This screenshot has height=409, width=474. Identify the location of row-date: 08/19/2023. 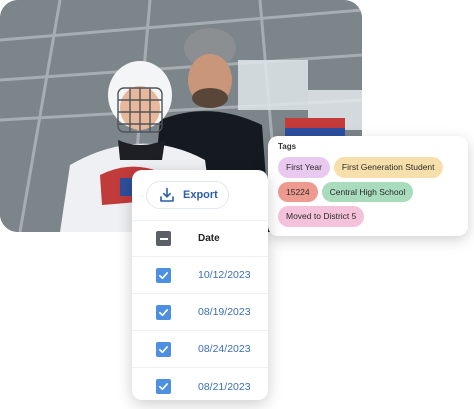
(224, 312).